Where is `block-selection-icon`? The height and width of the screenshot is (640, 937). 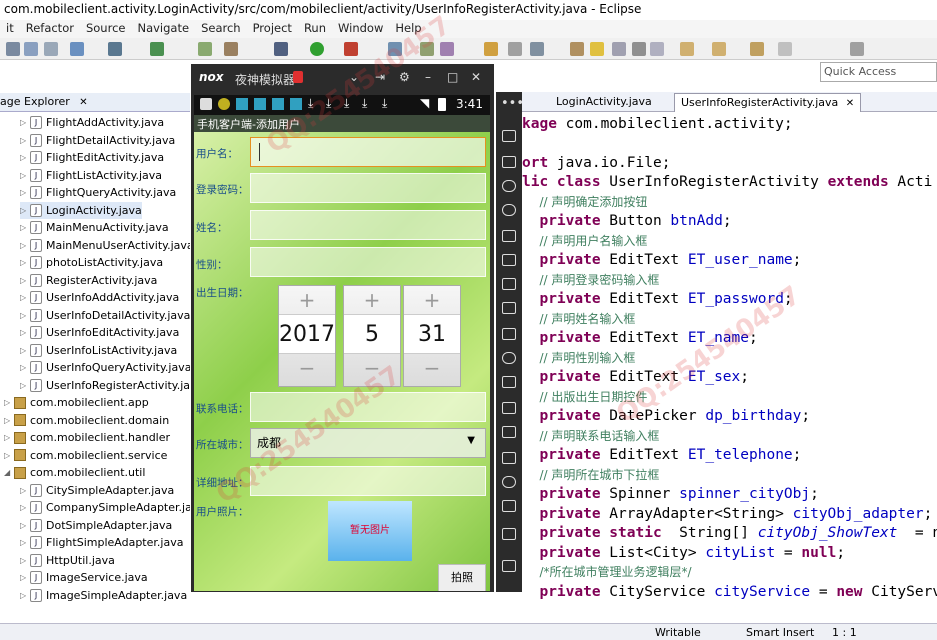
block-selection-icon is located at coordinates (639, 49).